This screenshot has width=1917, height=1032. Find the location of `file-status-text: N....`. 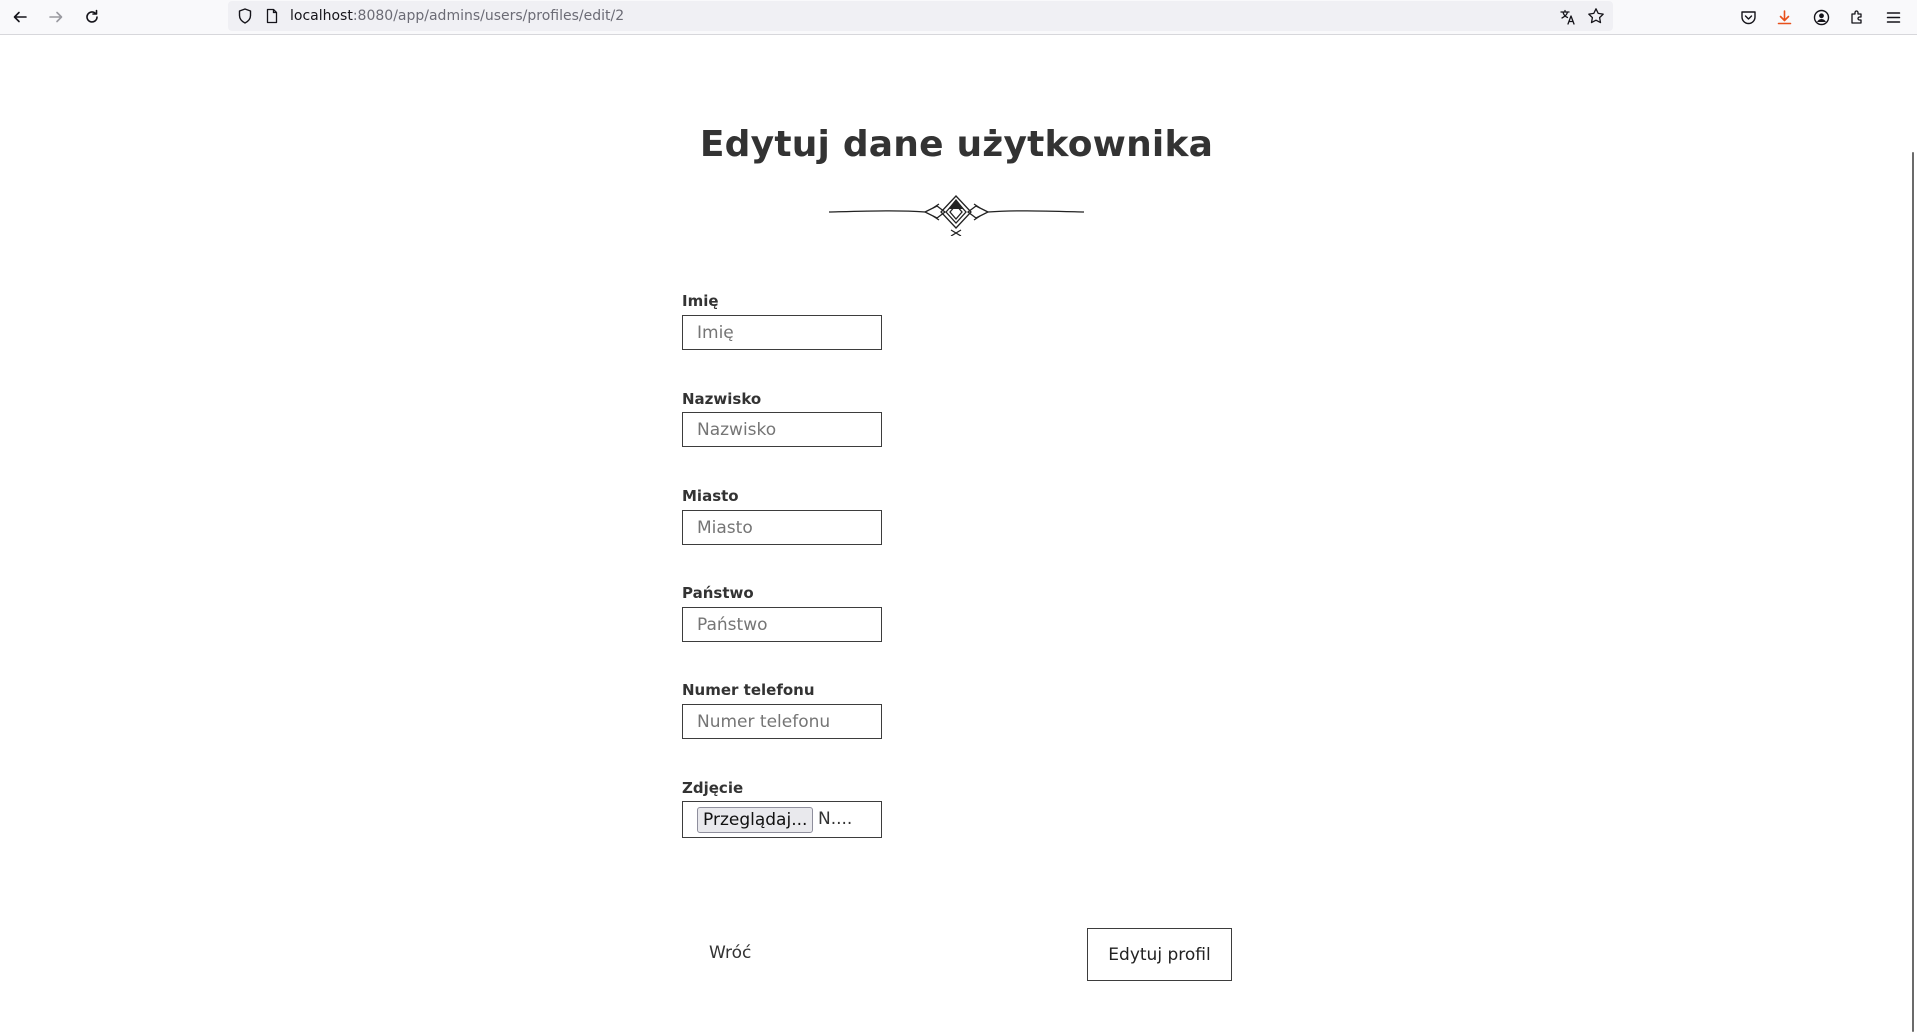

file-status-text: N.... is located at coordinates (835, 819).